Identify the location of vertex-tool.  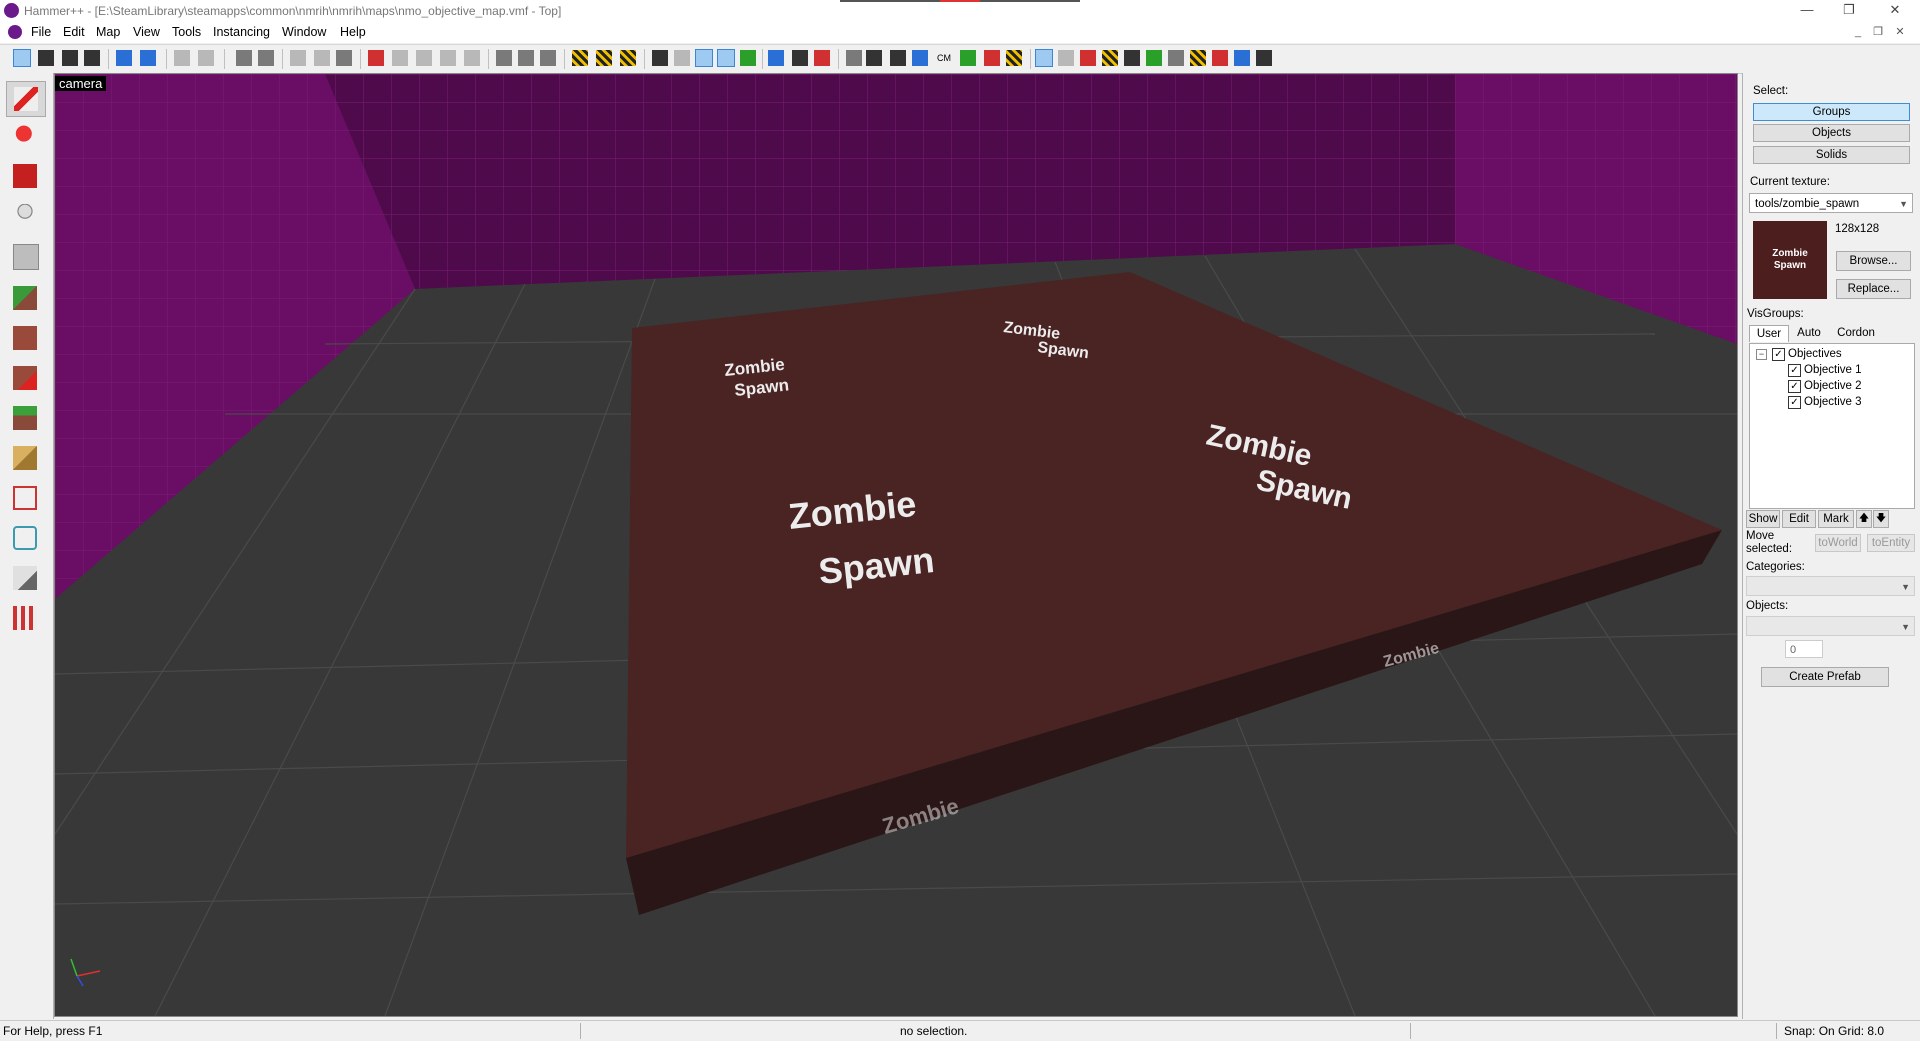
(25, 498).